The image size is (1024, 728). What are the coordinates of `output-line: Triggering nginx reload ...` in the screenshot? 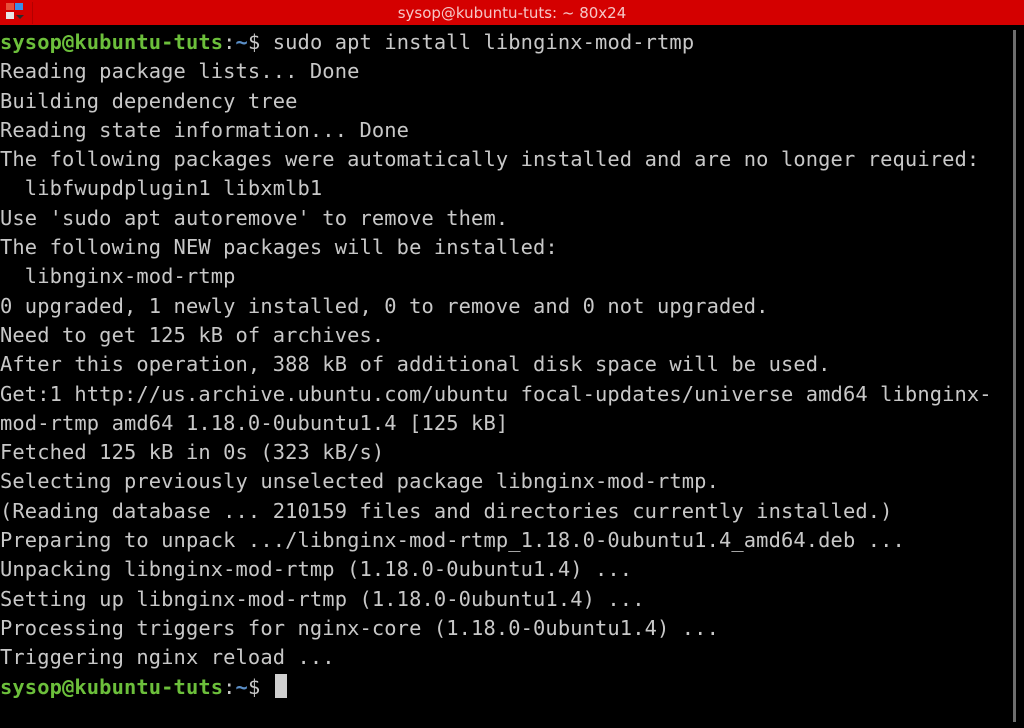 It's located at (167, 657).